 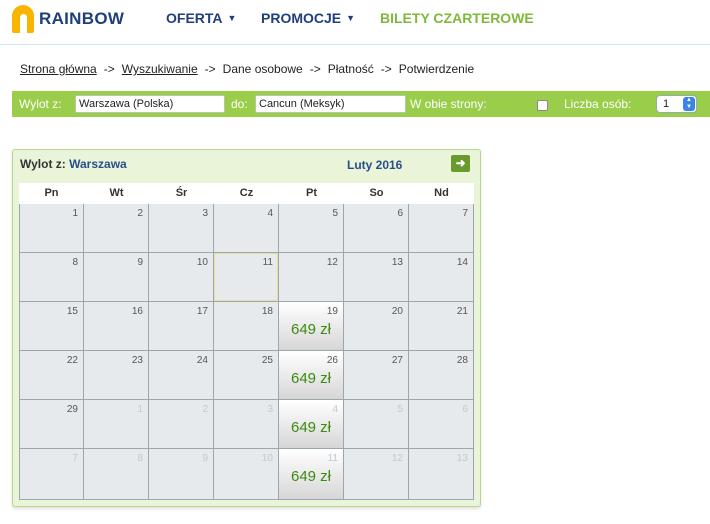 I want to click on from-input, so click(x=150, y=104).